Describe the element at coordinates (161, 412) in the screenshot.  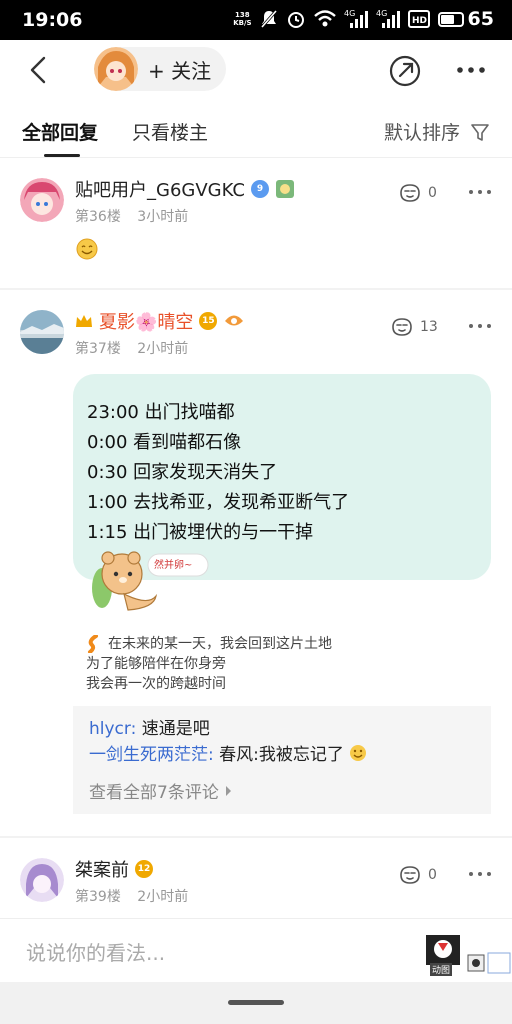
I see `content-line: 23:00 出门找喵都` at that location.